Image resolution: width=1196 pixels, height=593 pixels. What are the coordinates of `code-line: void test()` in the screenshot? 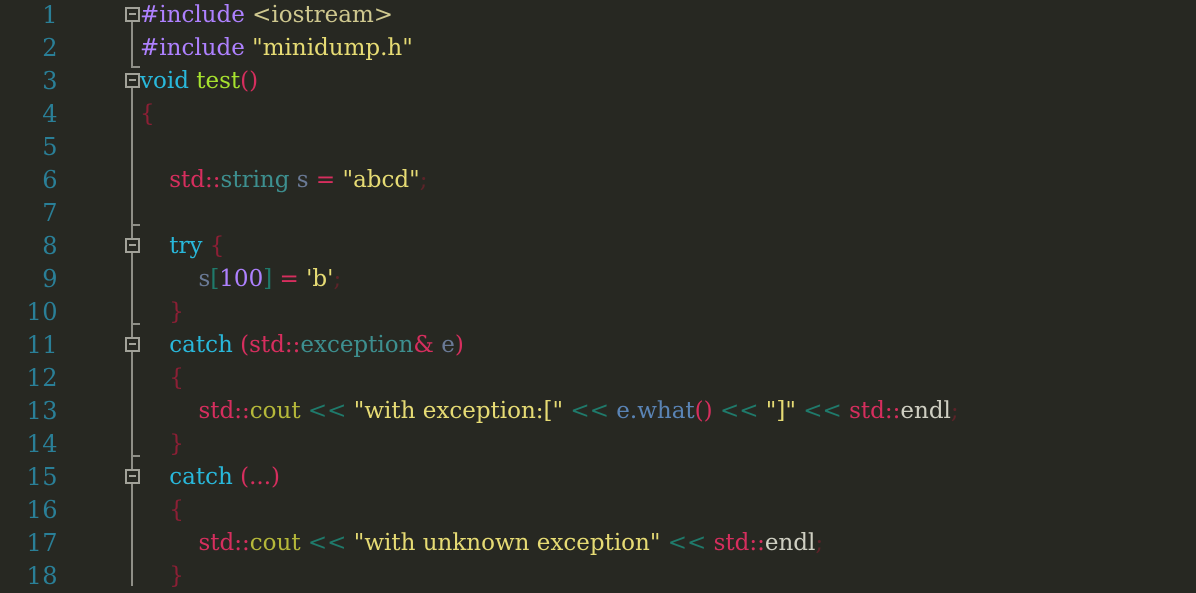 It's located at (199, 81).